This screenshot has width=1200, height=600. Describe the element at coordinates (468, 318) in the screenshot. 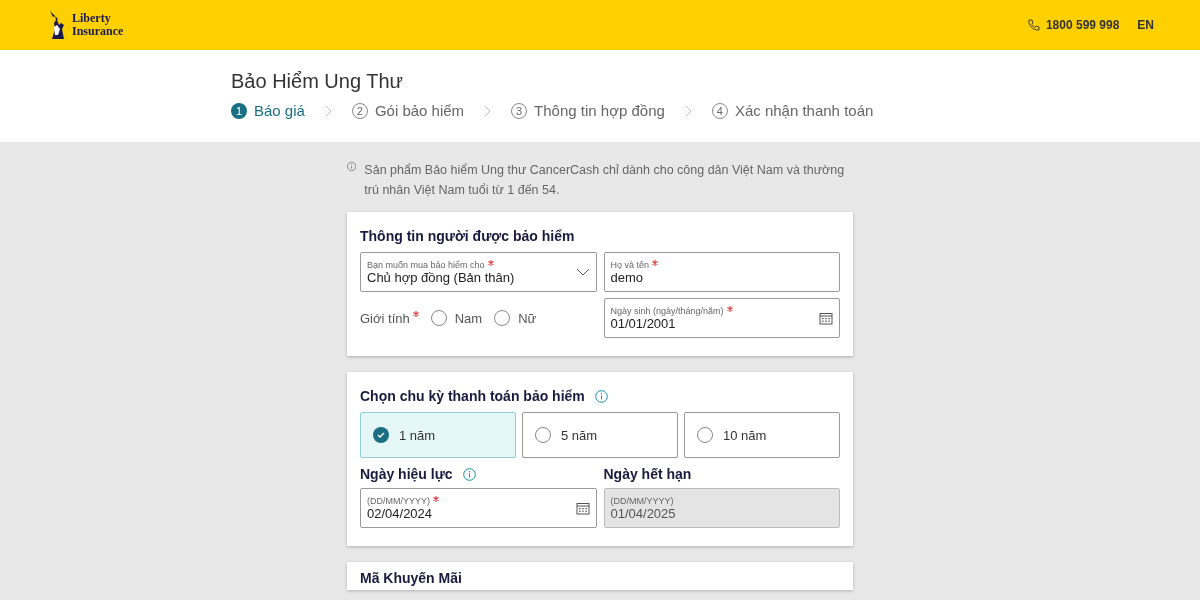

I see `radio-label: Nam` at that location.